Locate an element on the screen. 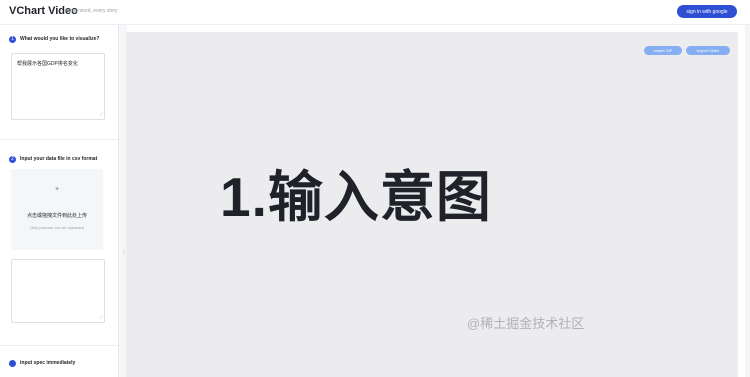 The height and width of the screenshot is (377, 750). step-3-header: input spec immediately is located at coordinates (64, 363).